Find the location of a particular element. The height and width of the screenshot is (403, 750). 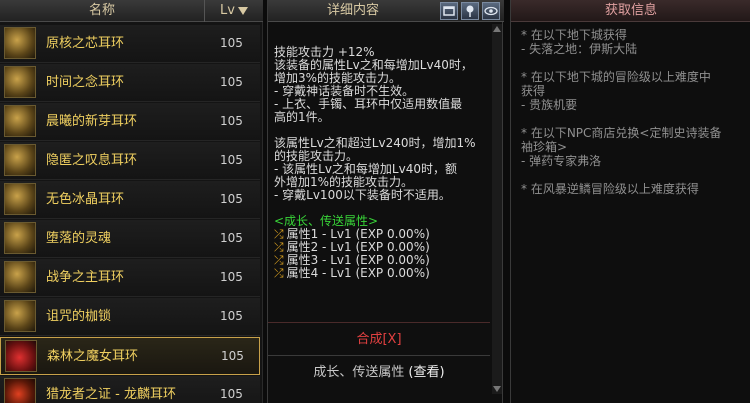

item-name: 猎龙者之证 - 龙麟耳环 is located at coordinates (111, 394).